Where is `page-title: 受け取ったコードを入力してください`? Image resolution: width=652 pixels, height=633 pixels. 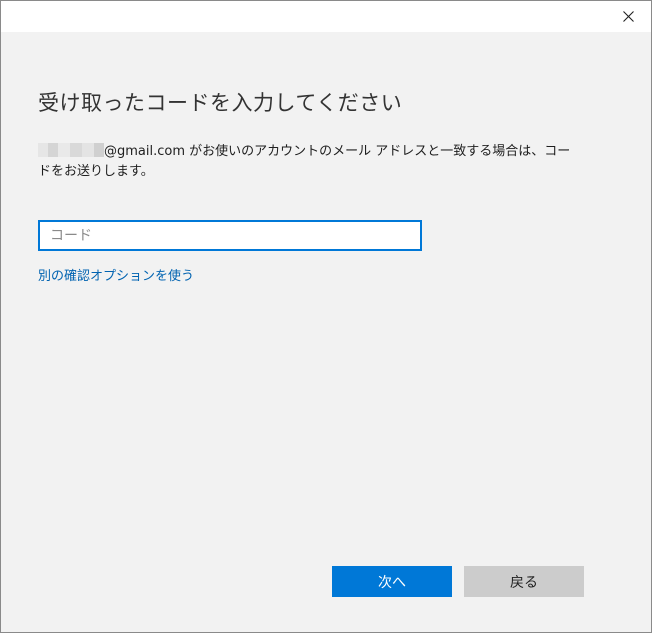
page-title: 受け取ったコードを入力してください is located at coordinates (220, 103).